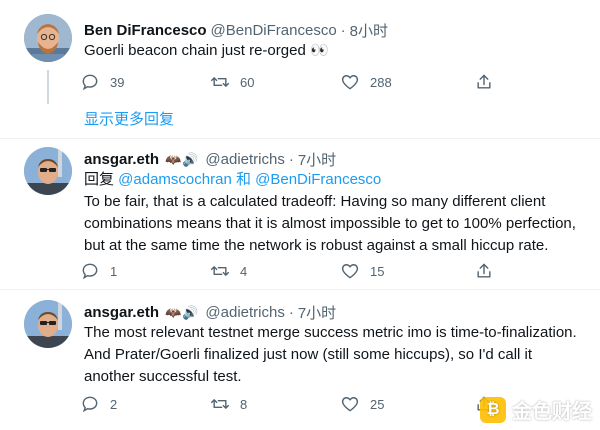 This screenshot has height=430, width=600. I want to click on reply-button: 2, so click(98, 404).